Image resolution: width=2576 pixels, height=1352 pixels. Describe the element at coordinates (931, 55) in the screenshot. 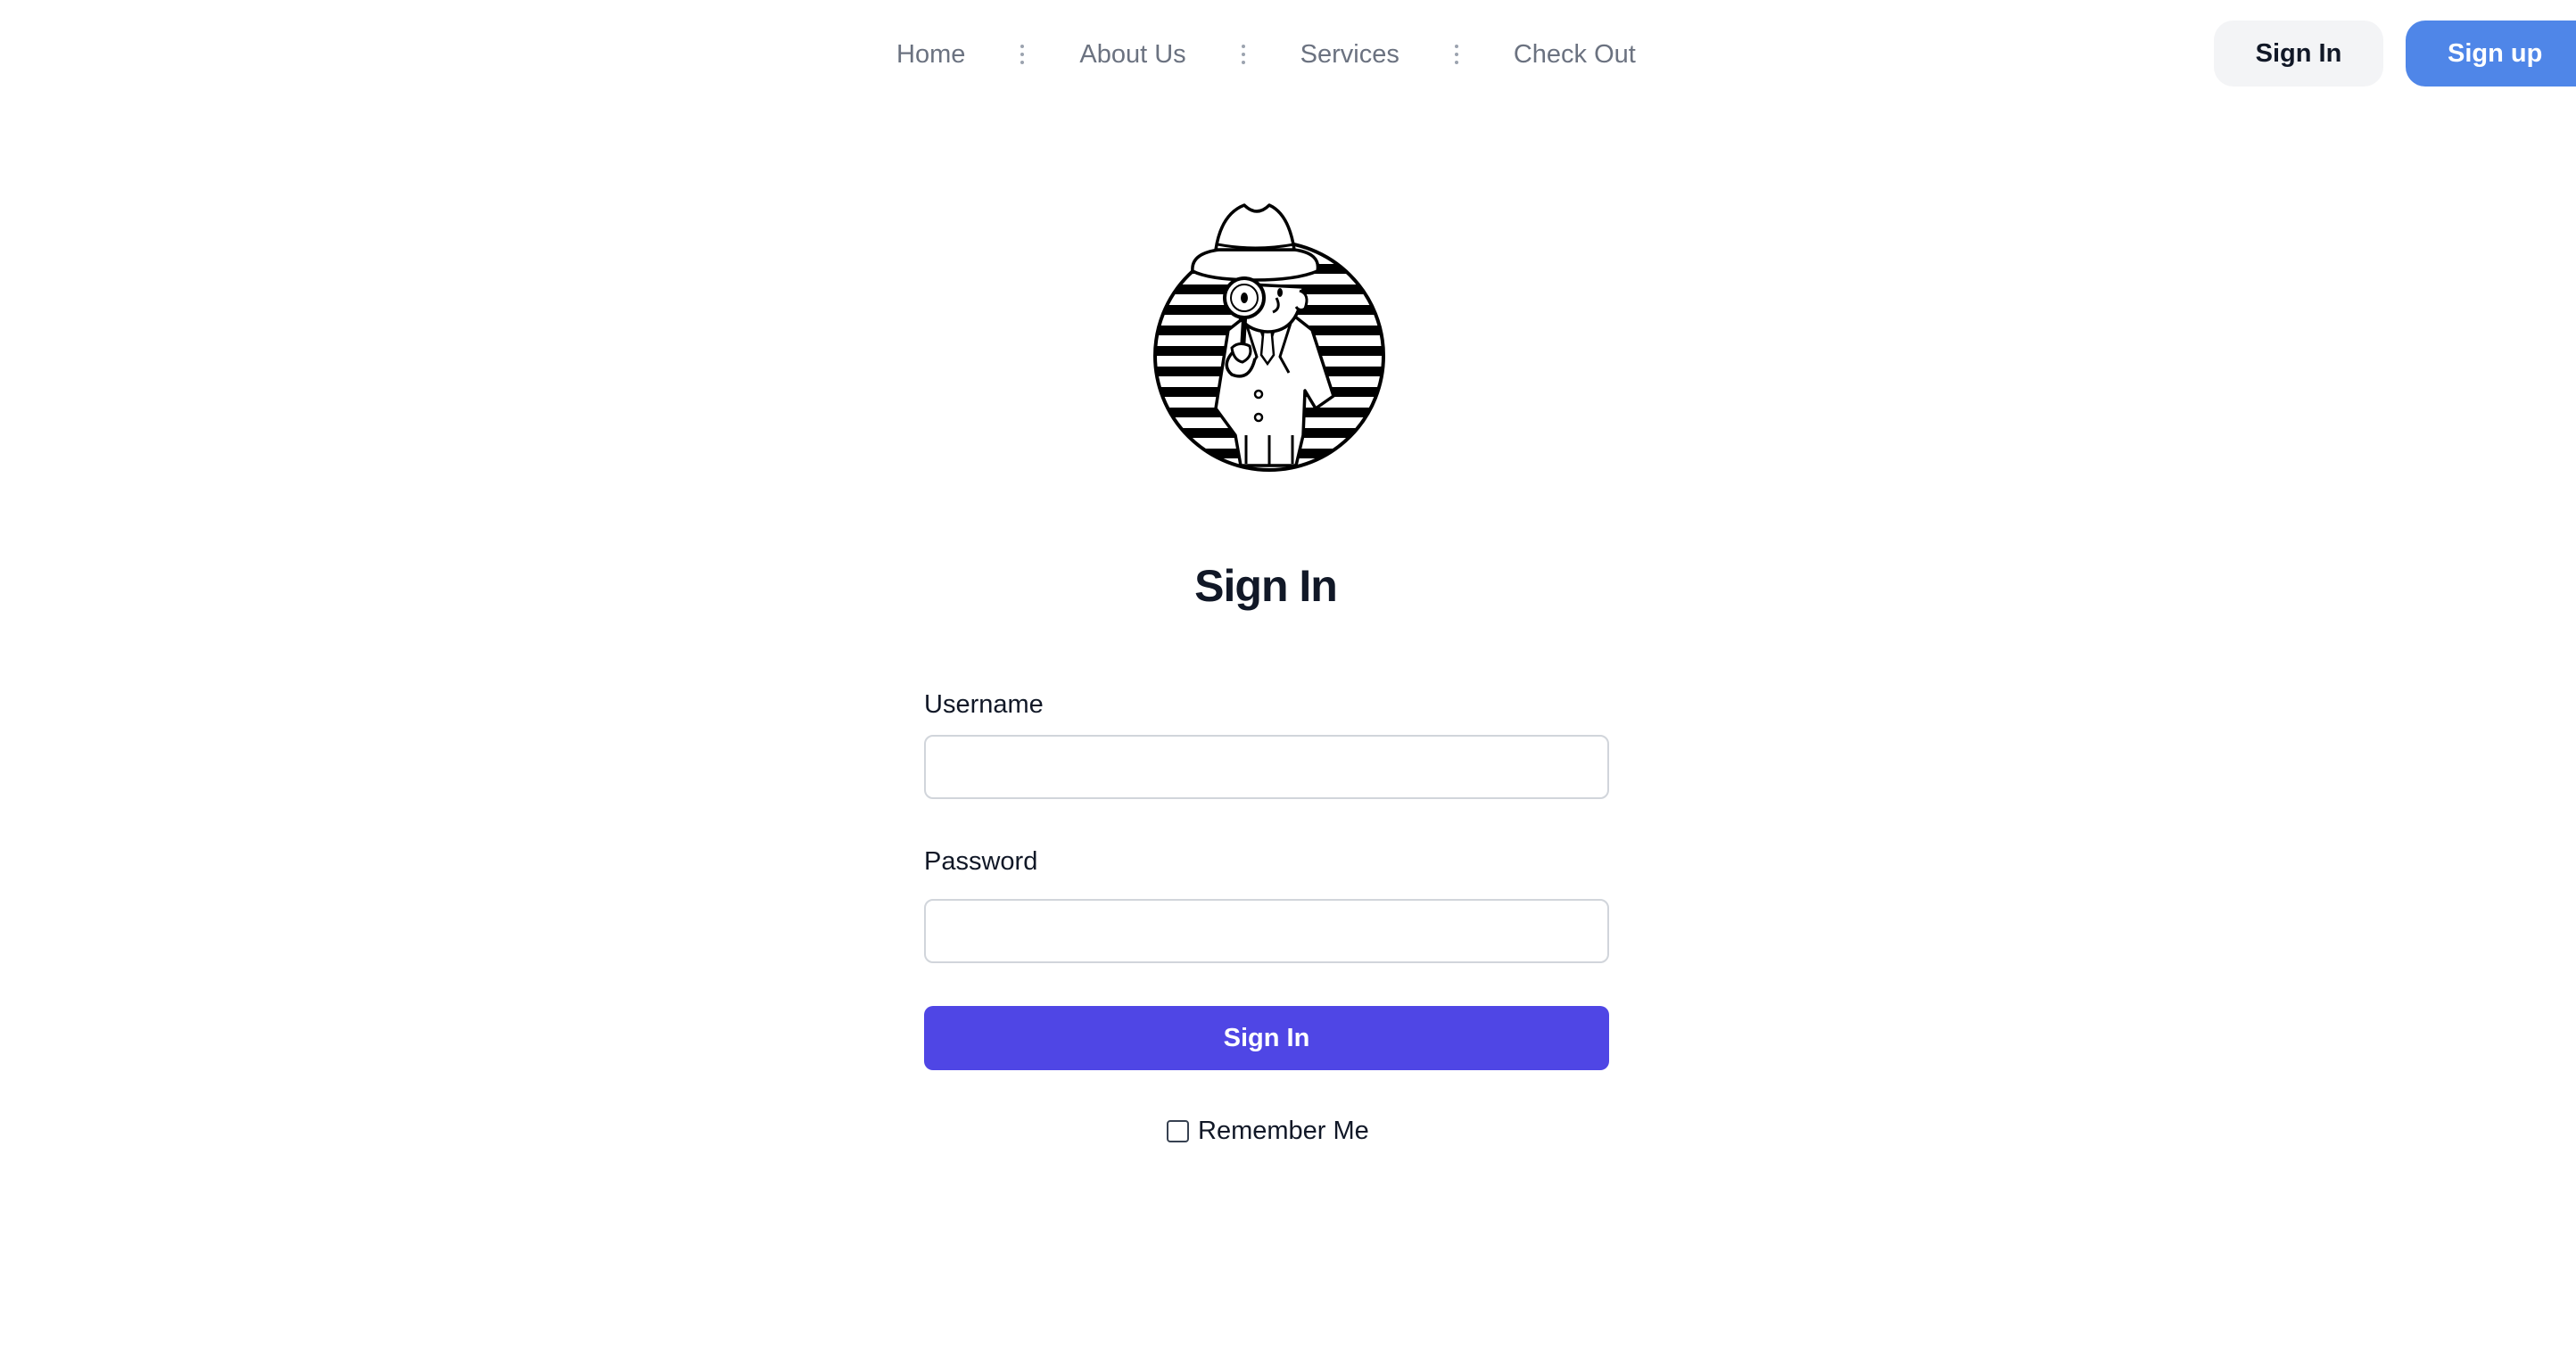

I see `nav-link-home: Home` at that location.